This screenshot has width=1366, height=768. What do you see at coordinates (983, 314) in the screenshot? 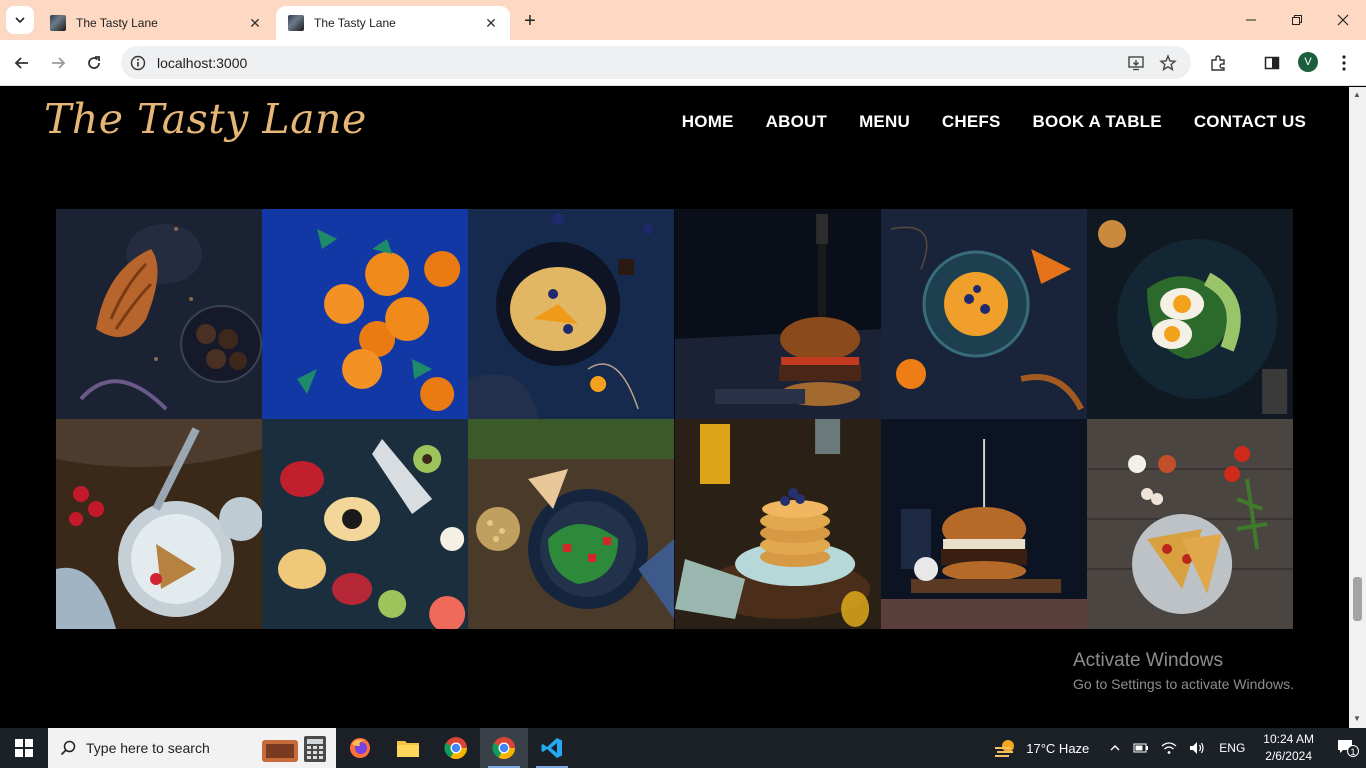
I see `gallery-image-pancakes-orange` at bounding box center [983, 314].